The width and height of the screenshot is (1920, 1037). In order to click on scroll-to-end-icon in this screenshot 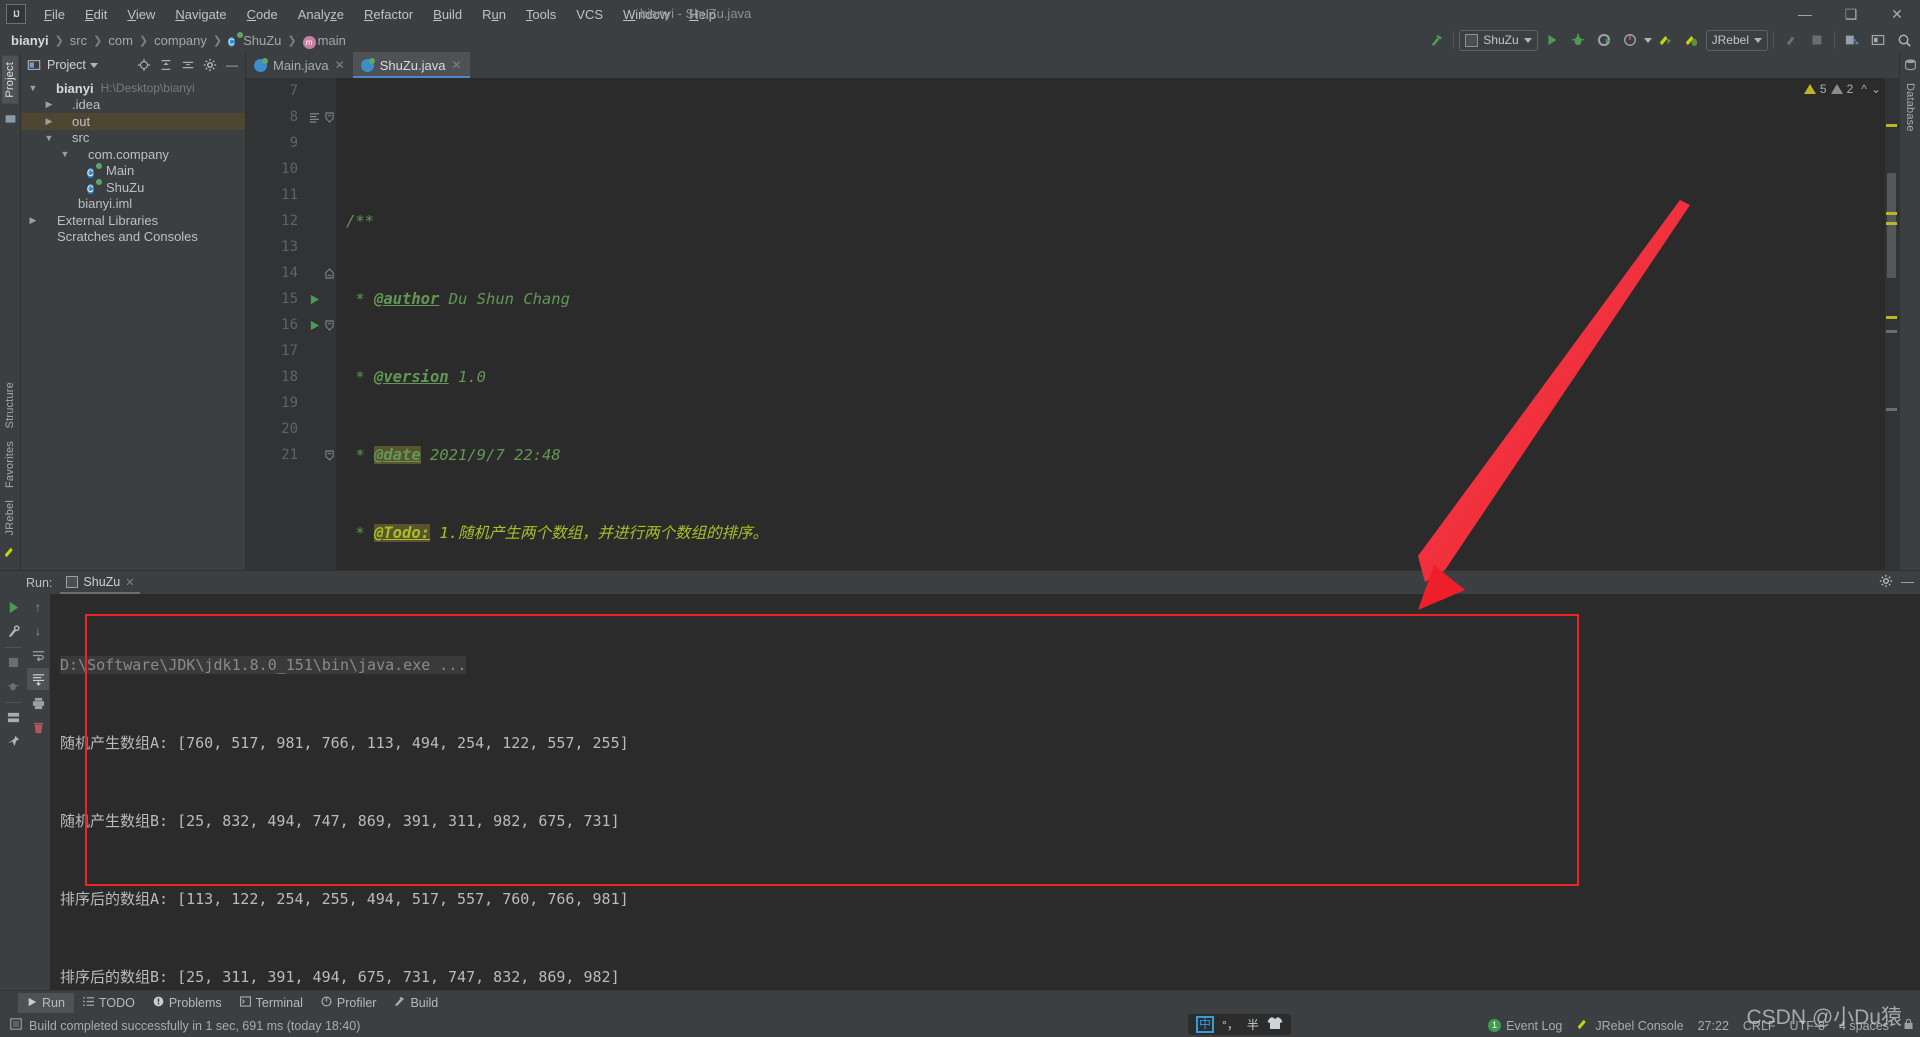, I will do `click(38, 679)`.